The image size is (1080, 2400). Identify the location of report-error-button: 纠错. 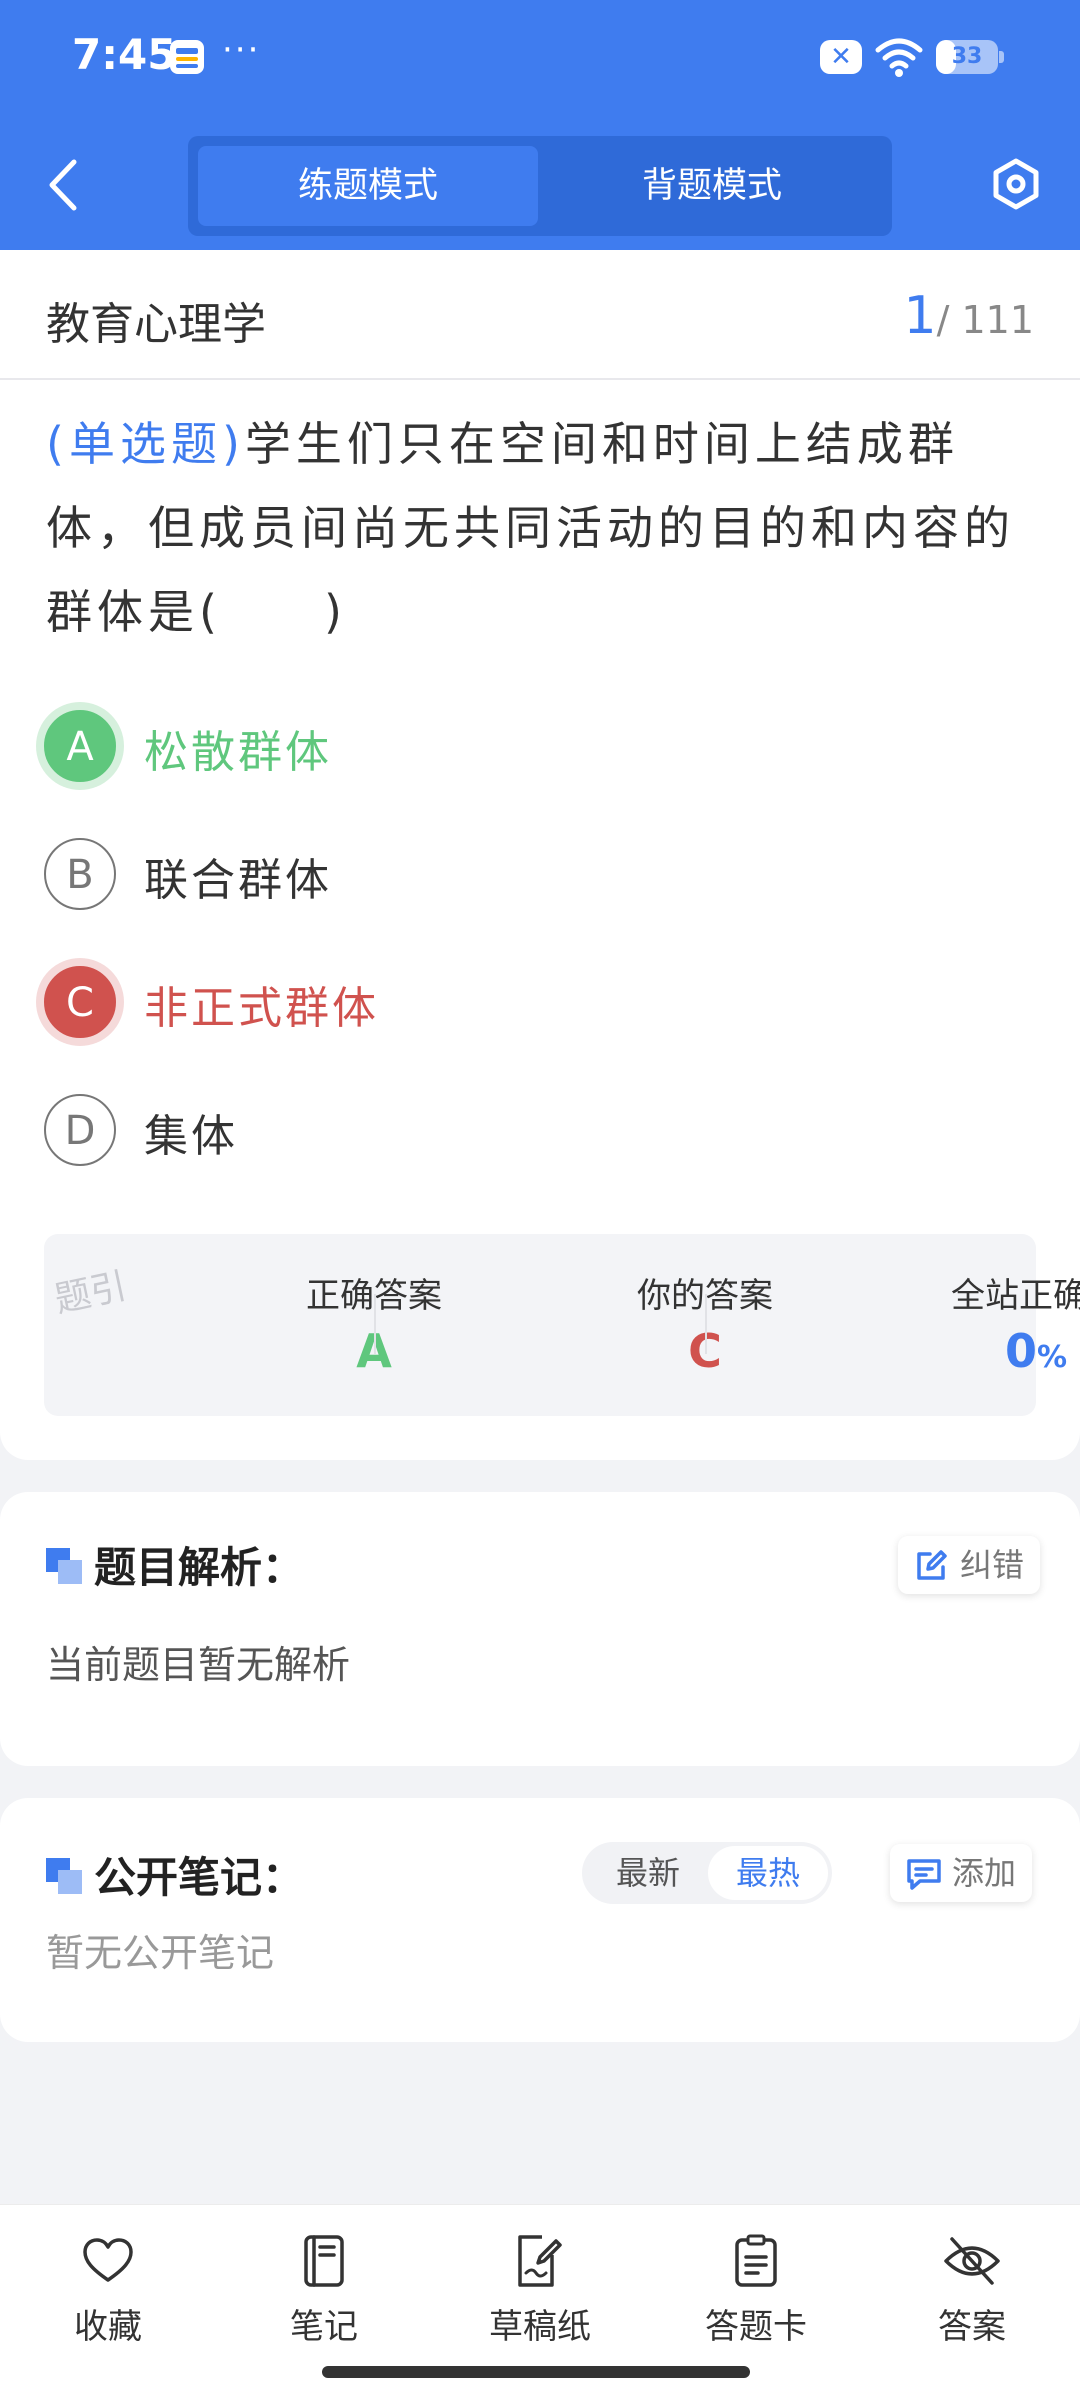
(969, 1565).